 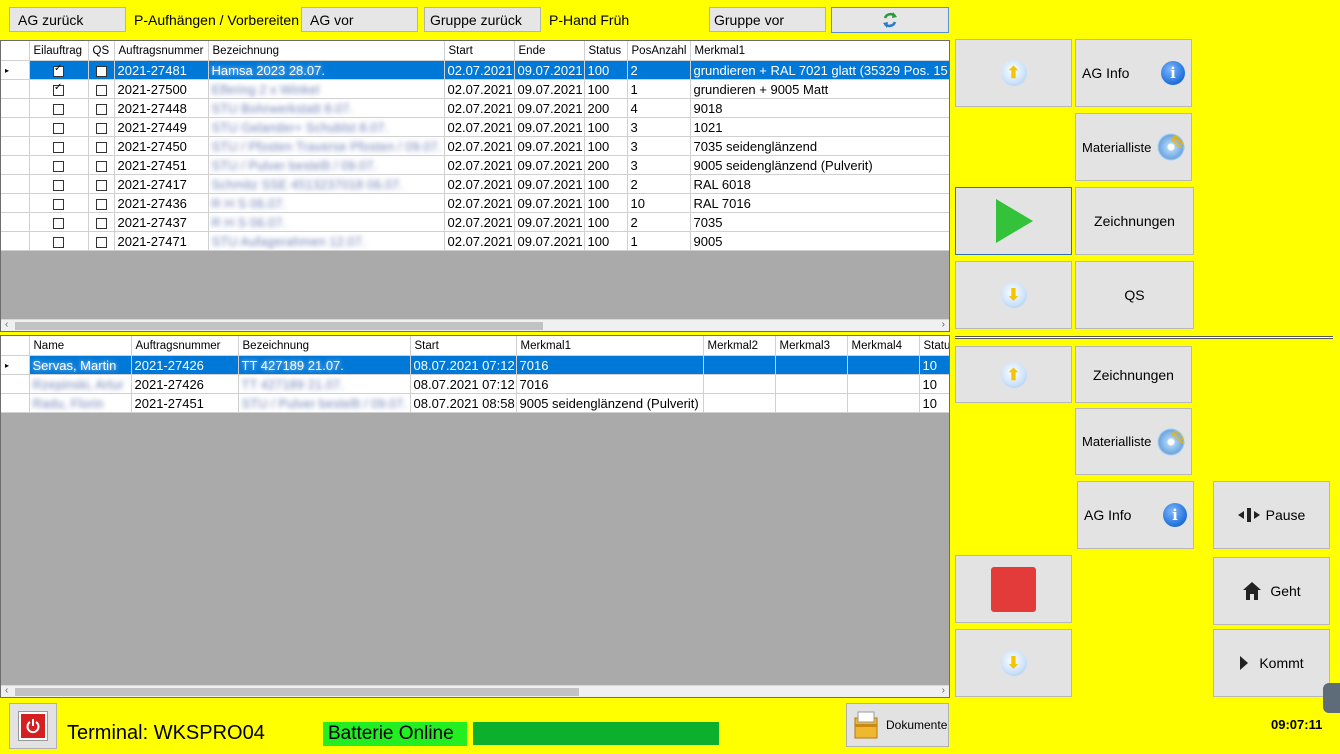 What do you see at coordinates (67, 19) in the screenshot?
I see `ag-back-button: AG zurück` at bounding box center [67, 19].